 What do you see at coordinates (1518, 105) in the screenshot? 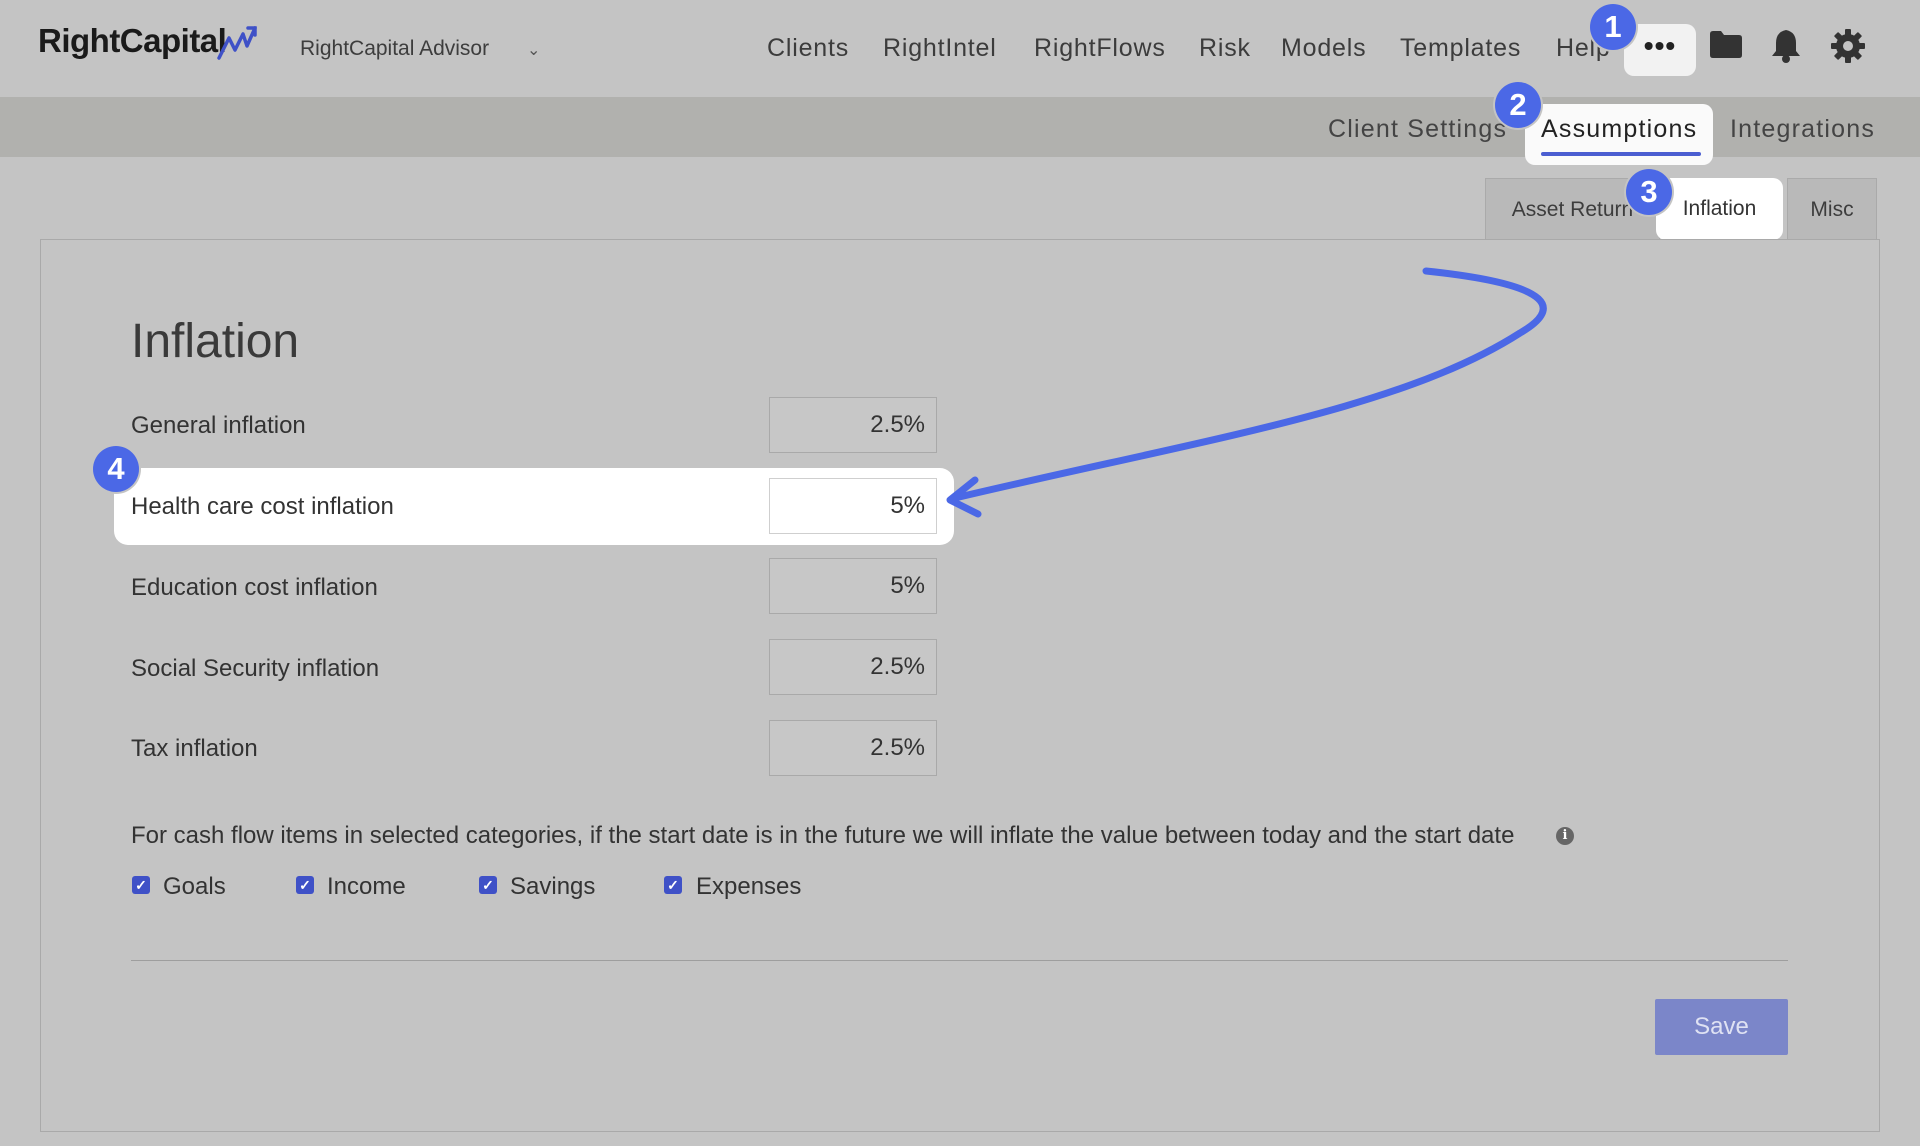
I see `step-badge-2: 2` at bounding box center [1518, 105].